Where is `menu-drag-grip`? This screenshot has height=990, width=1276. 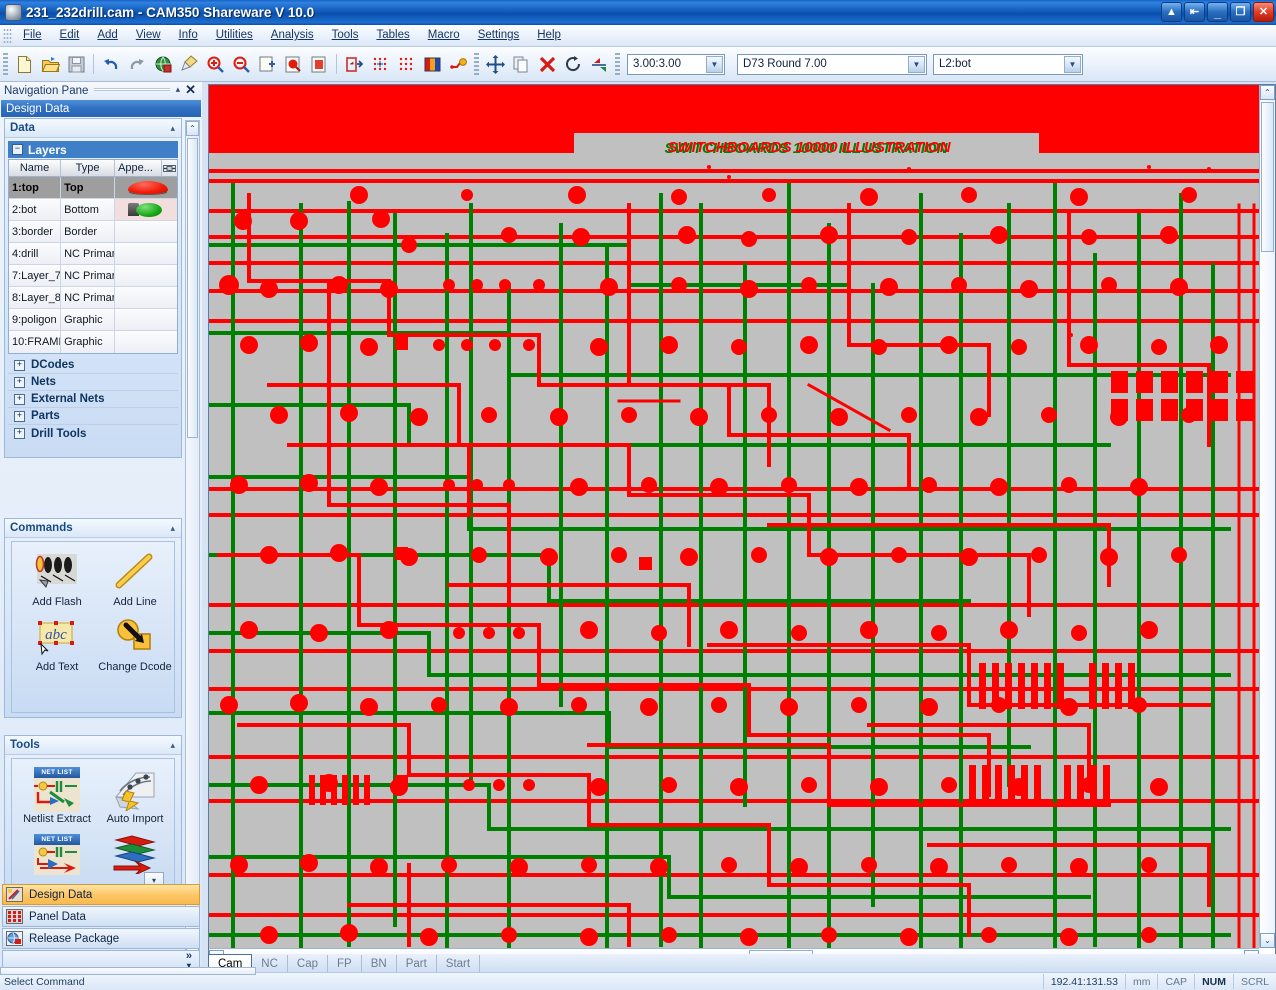
menu-drag-grip is located at coordinates (7, 35).